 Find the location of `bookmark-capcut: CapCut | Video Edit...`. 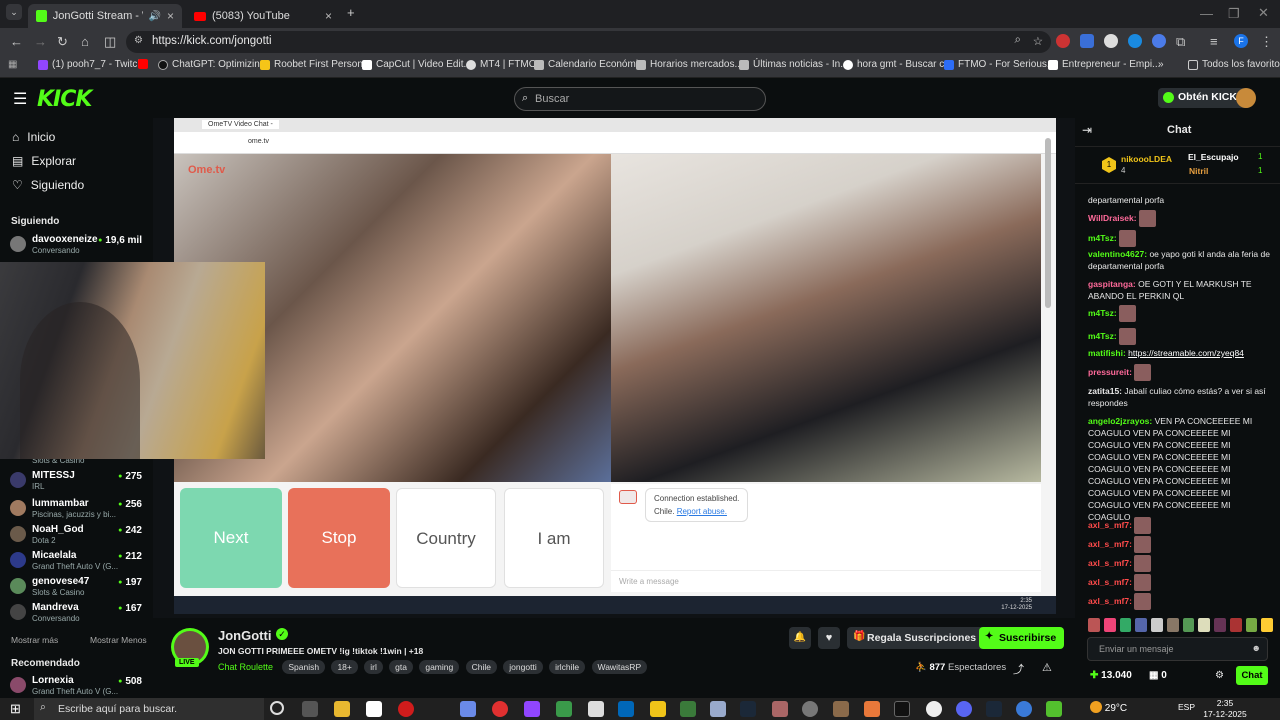

bookmark-capcut: CapCut | Video Edit... is located at coordinates (417, 64).